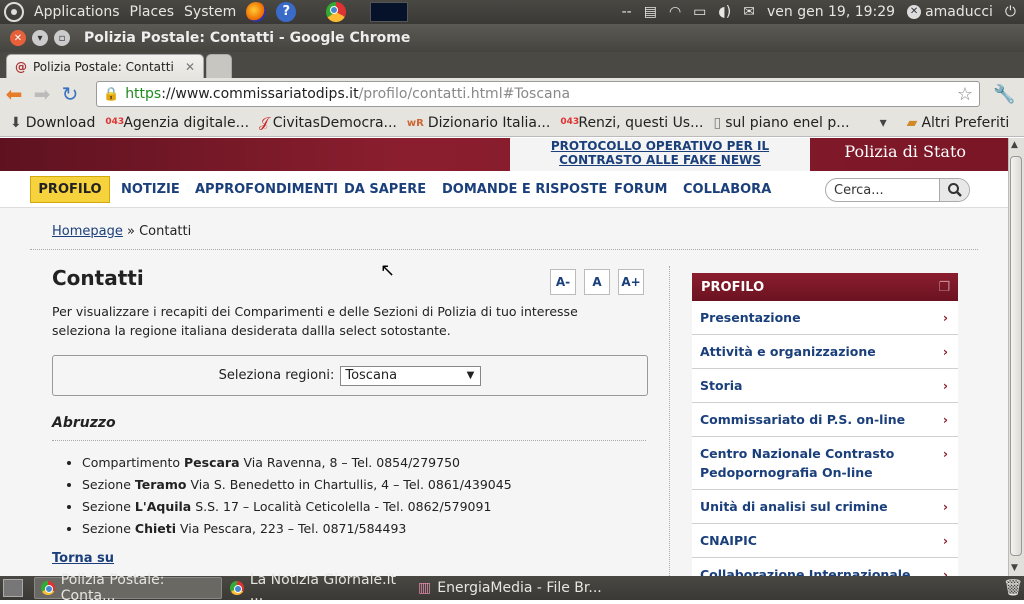 The width and height of the screenshot is (1024, 604). Describe the element at coordinates (14, 12) in the screenshot. I see `ubuntu-logo-icon` at that location.